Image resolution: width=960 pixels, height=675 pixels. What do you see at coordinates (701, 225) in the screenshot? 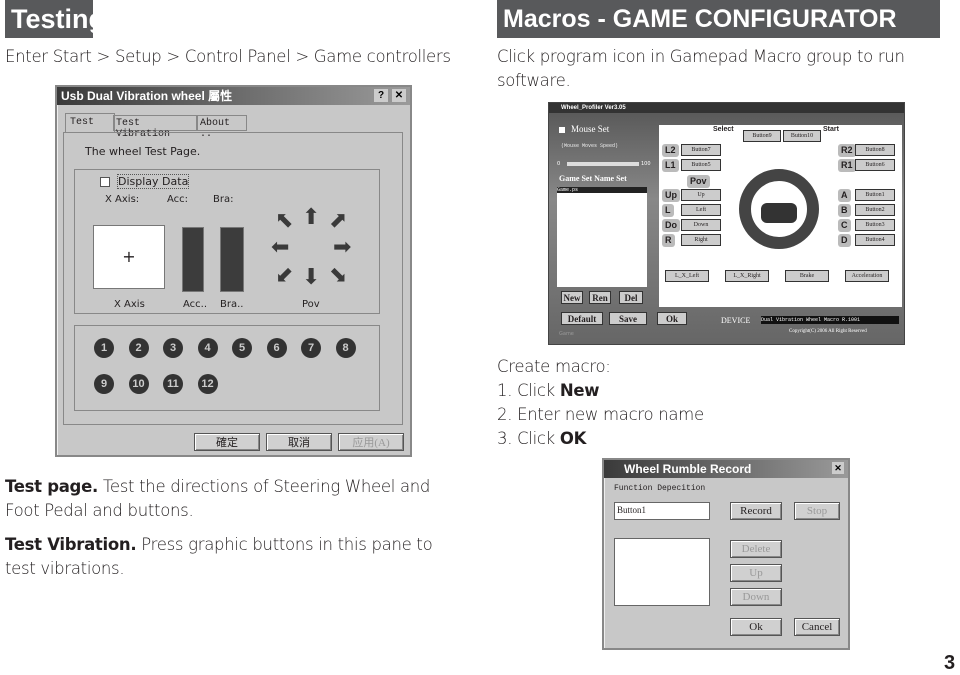
I see `mapping-button: Down` at bounding box center [701, 225].